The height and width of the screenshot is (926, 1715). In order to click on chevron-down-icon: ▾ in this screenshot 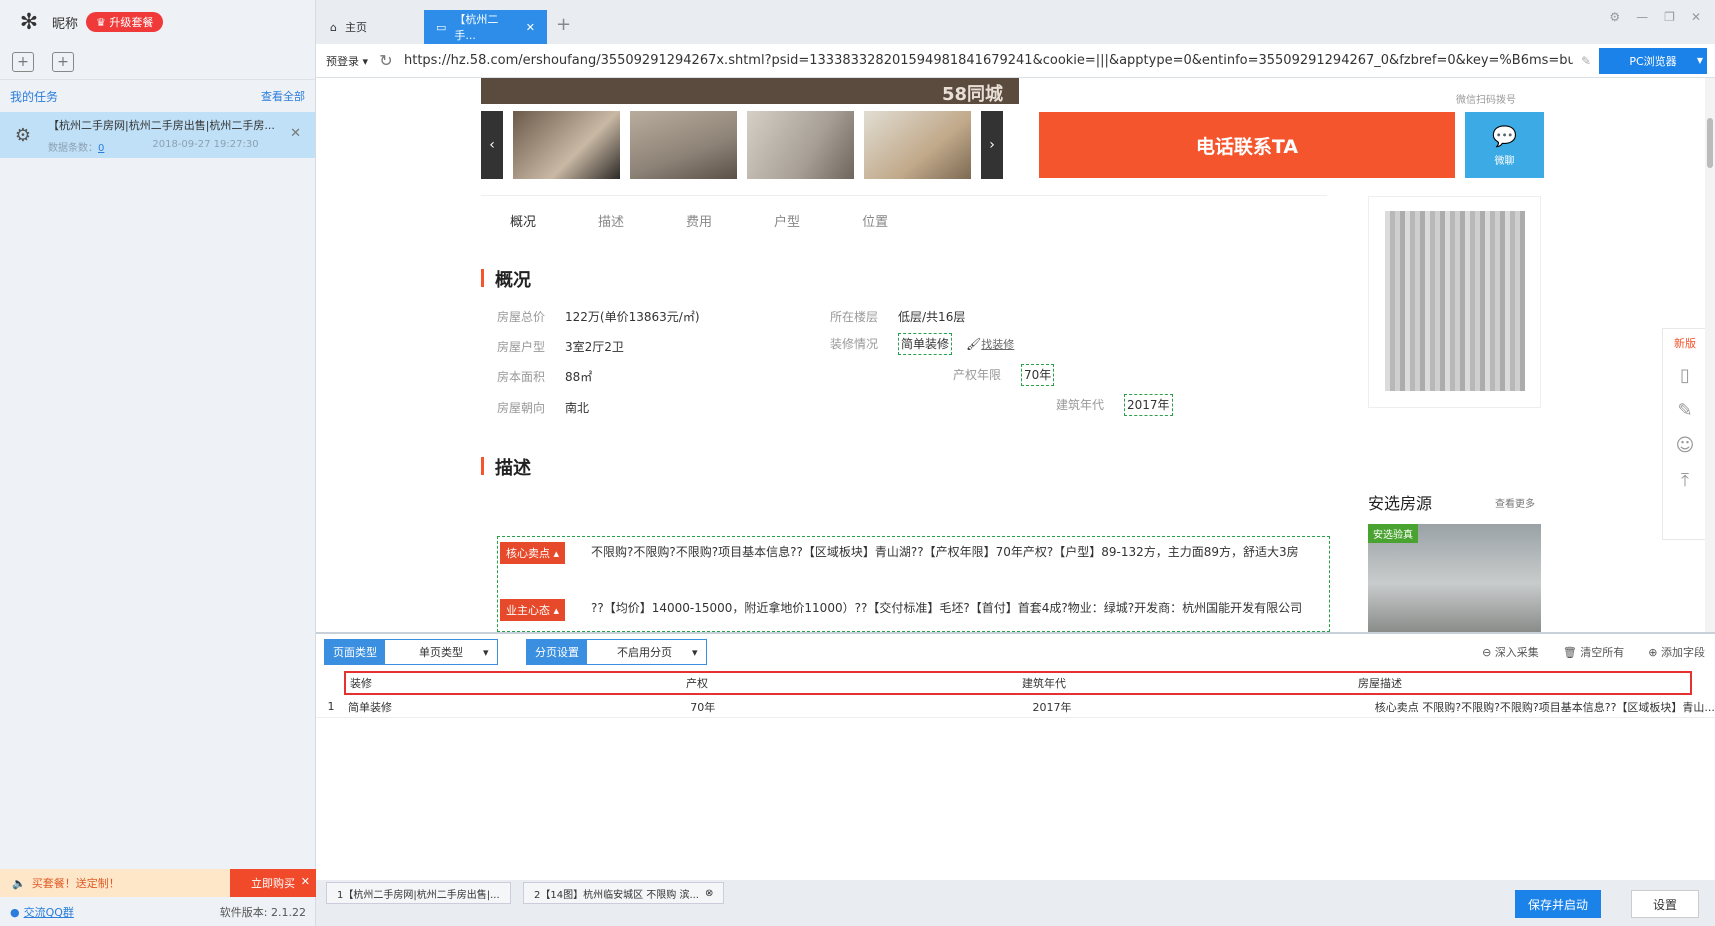, I will do `click(486, 652)`.